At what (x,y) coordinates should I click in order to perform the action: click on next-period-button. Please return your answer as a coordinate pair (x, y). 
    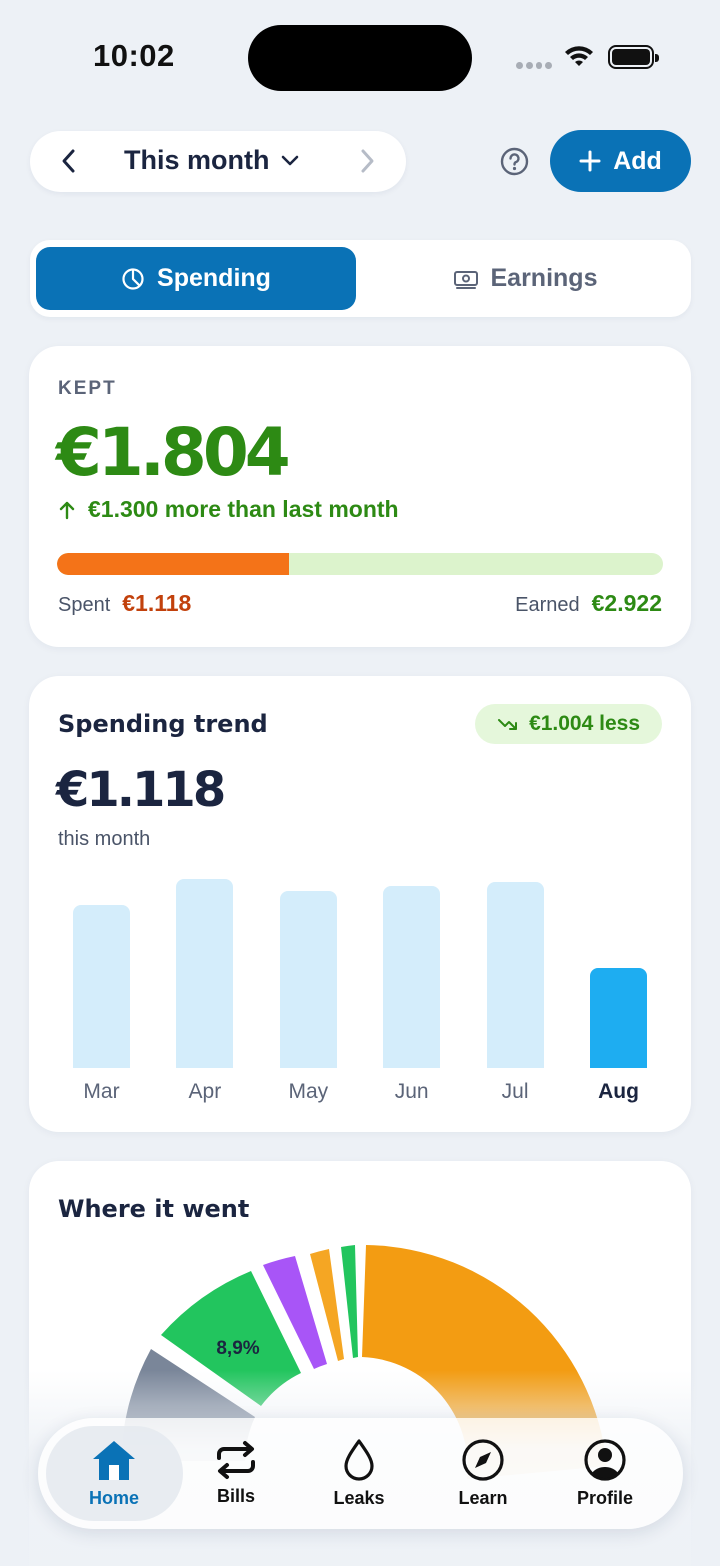
    Looking at the image, I should click on (368, 161).